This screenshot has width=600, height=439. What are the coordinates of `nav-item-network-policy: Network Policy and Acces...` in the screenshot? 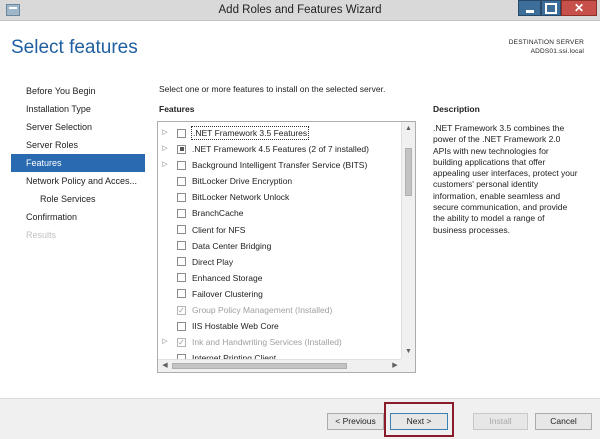 It's located at (72, 181).